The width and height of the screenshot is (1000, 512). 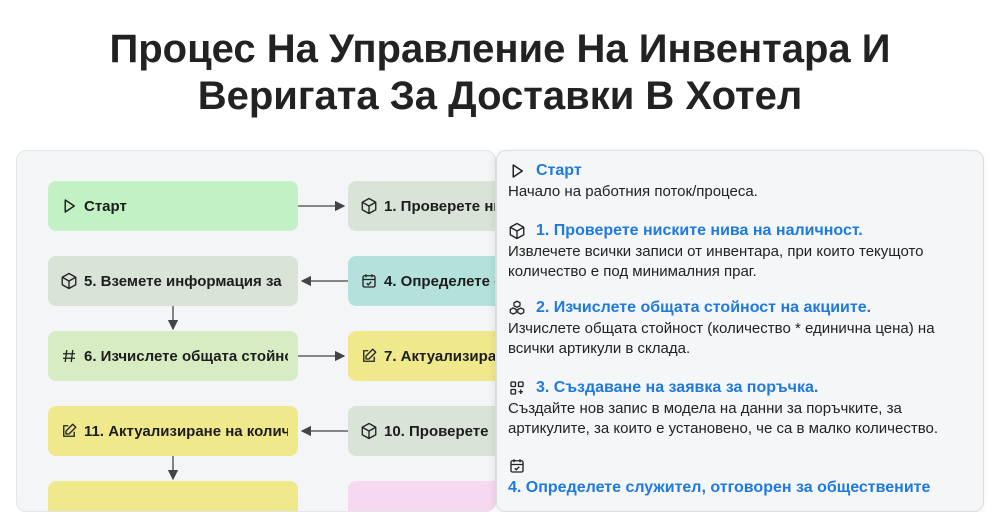 I want to click on step-item-start: Старт Начало на работния поток/процеса., so click(x=739, y=181).